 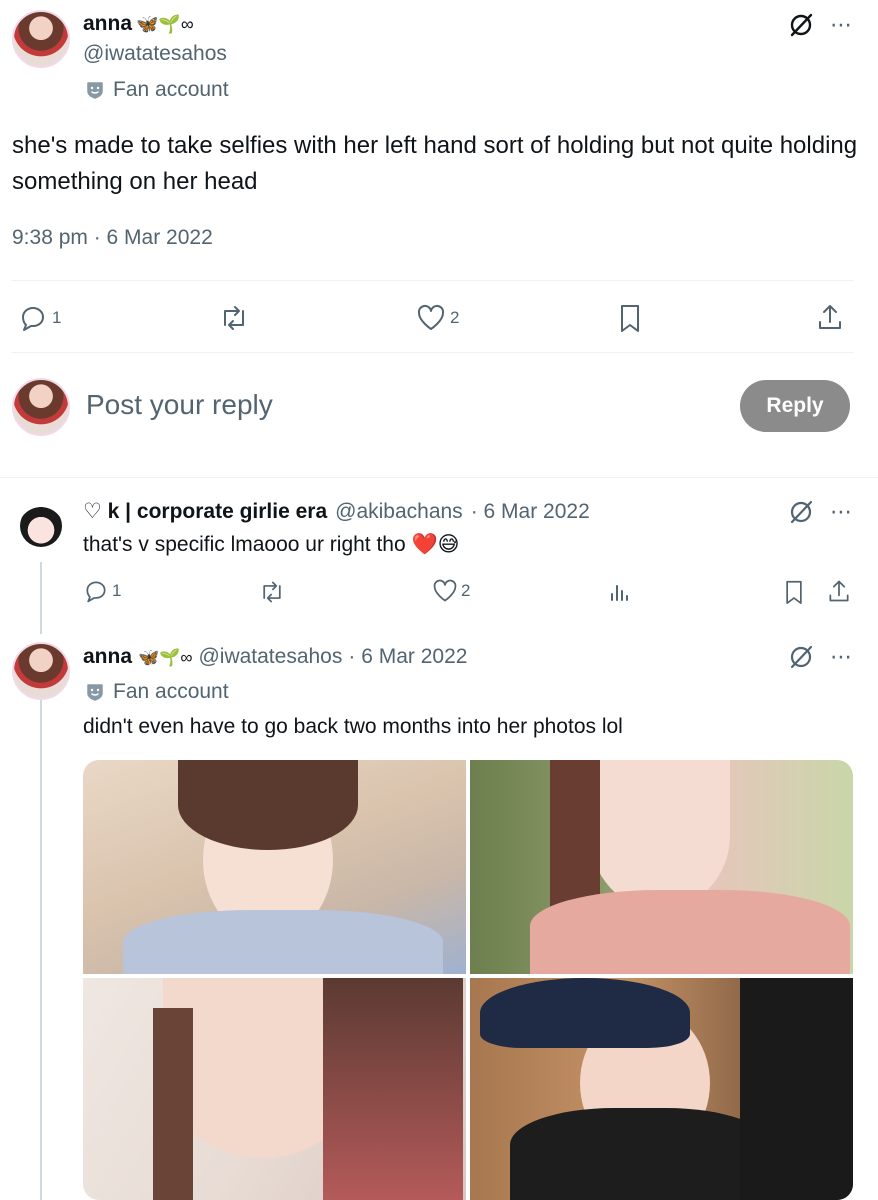 I want to click on reply-2-header: anna 🦋🌱∞ @iwatatesahos · 6 Mar 2022, so click(x=275, y=657).